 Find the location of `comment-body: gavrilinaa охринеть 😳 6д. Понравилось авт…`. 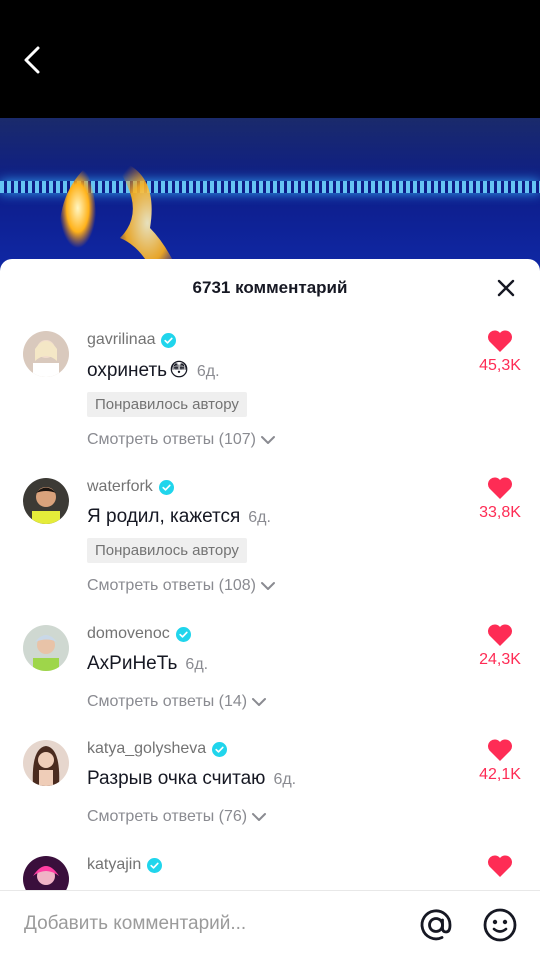

comment-body: gavrilinaa охринеть 😳 6д. Понравилось авт… is located at coordinates (272, 389).